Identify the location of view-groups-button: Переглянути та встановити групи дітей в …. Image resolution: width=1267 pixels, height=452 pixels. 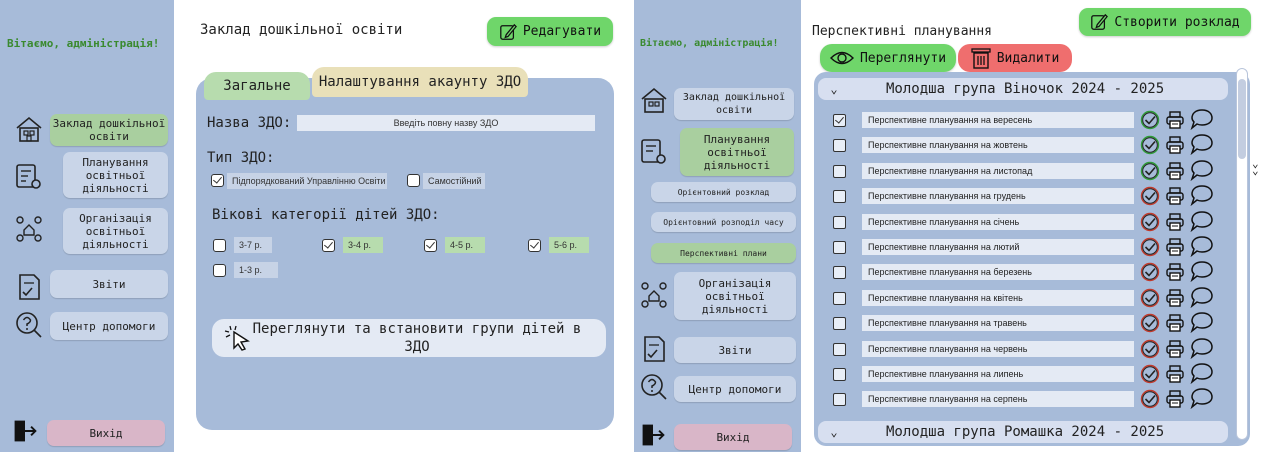
(409, 338).